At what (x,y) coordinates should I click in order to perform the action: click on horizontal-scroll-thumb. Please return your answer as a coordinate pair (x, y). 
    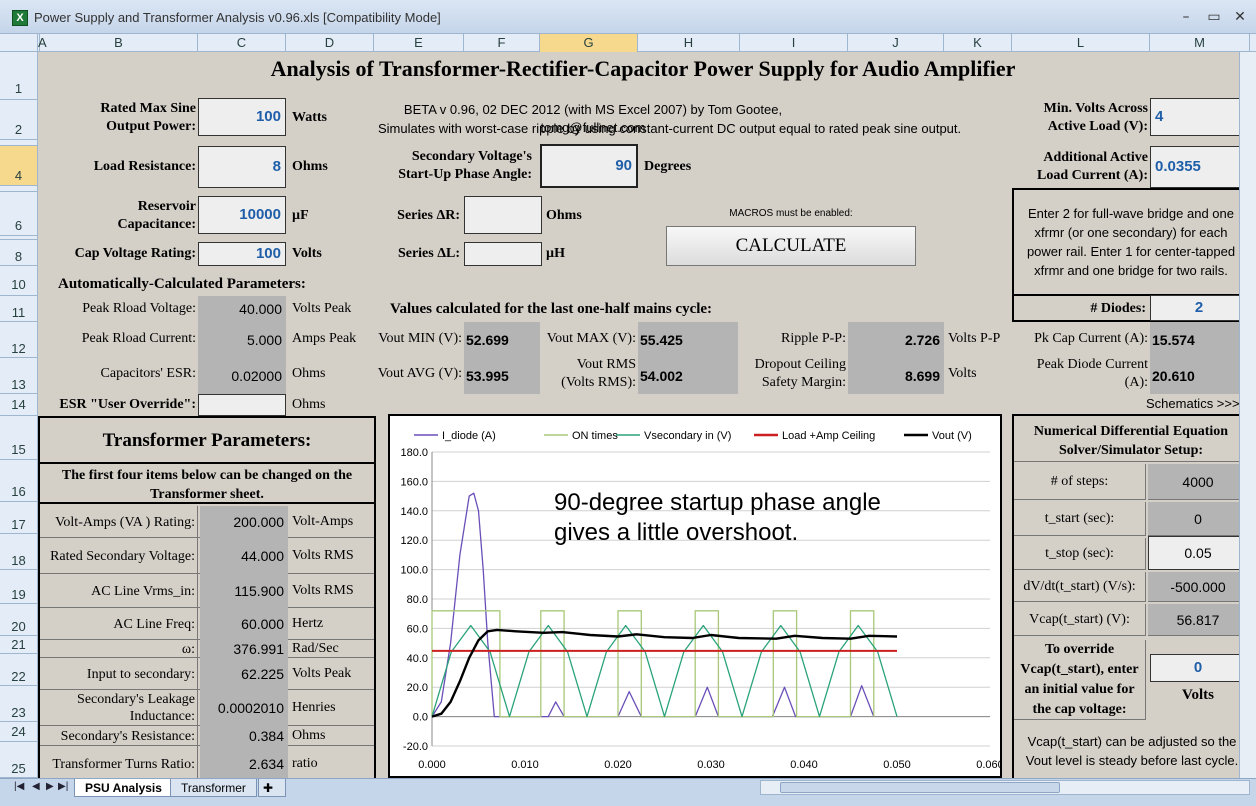
    Looking at the image, I should click on (920, 787).